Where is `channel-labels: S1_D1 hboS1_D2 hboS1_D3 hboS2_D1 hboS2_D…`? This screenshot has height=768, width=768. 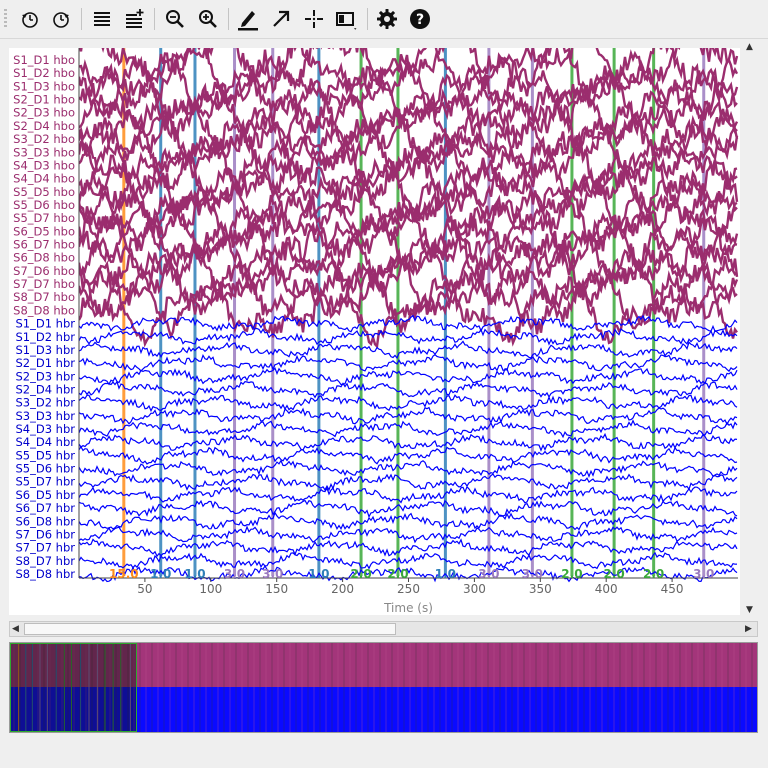 channel-labels: S1_D1 hboS1_D2 hboS1_D3 hboS2_D1 hboS2_D… is located at coordinates (44, 314).